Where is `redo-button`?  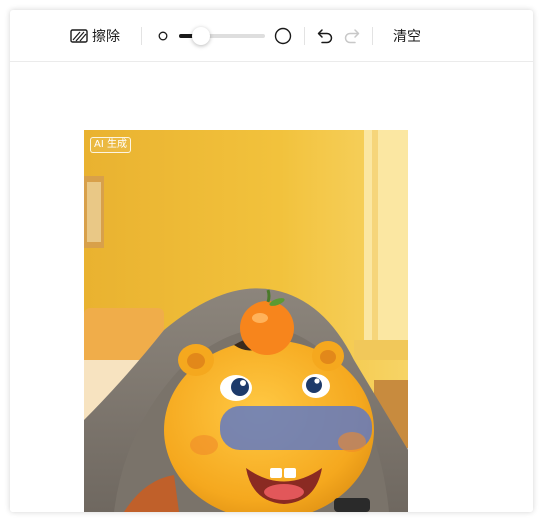 redo-button is located at coordinates (352, 35).